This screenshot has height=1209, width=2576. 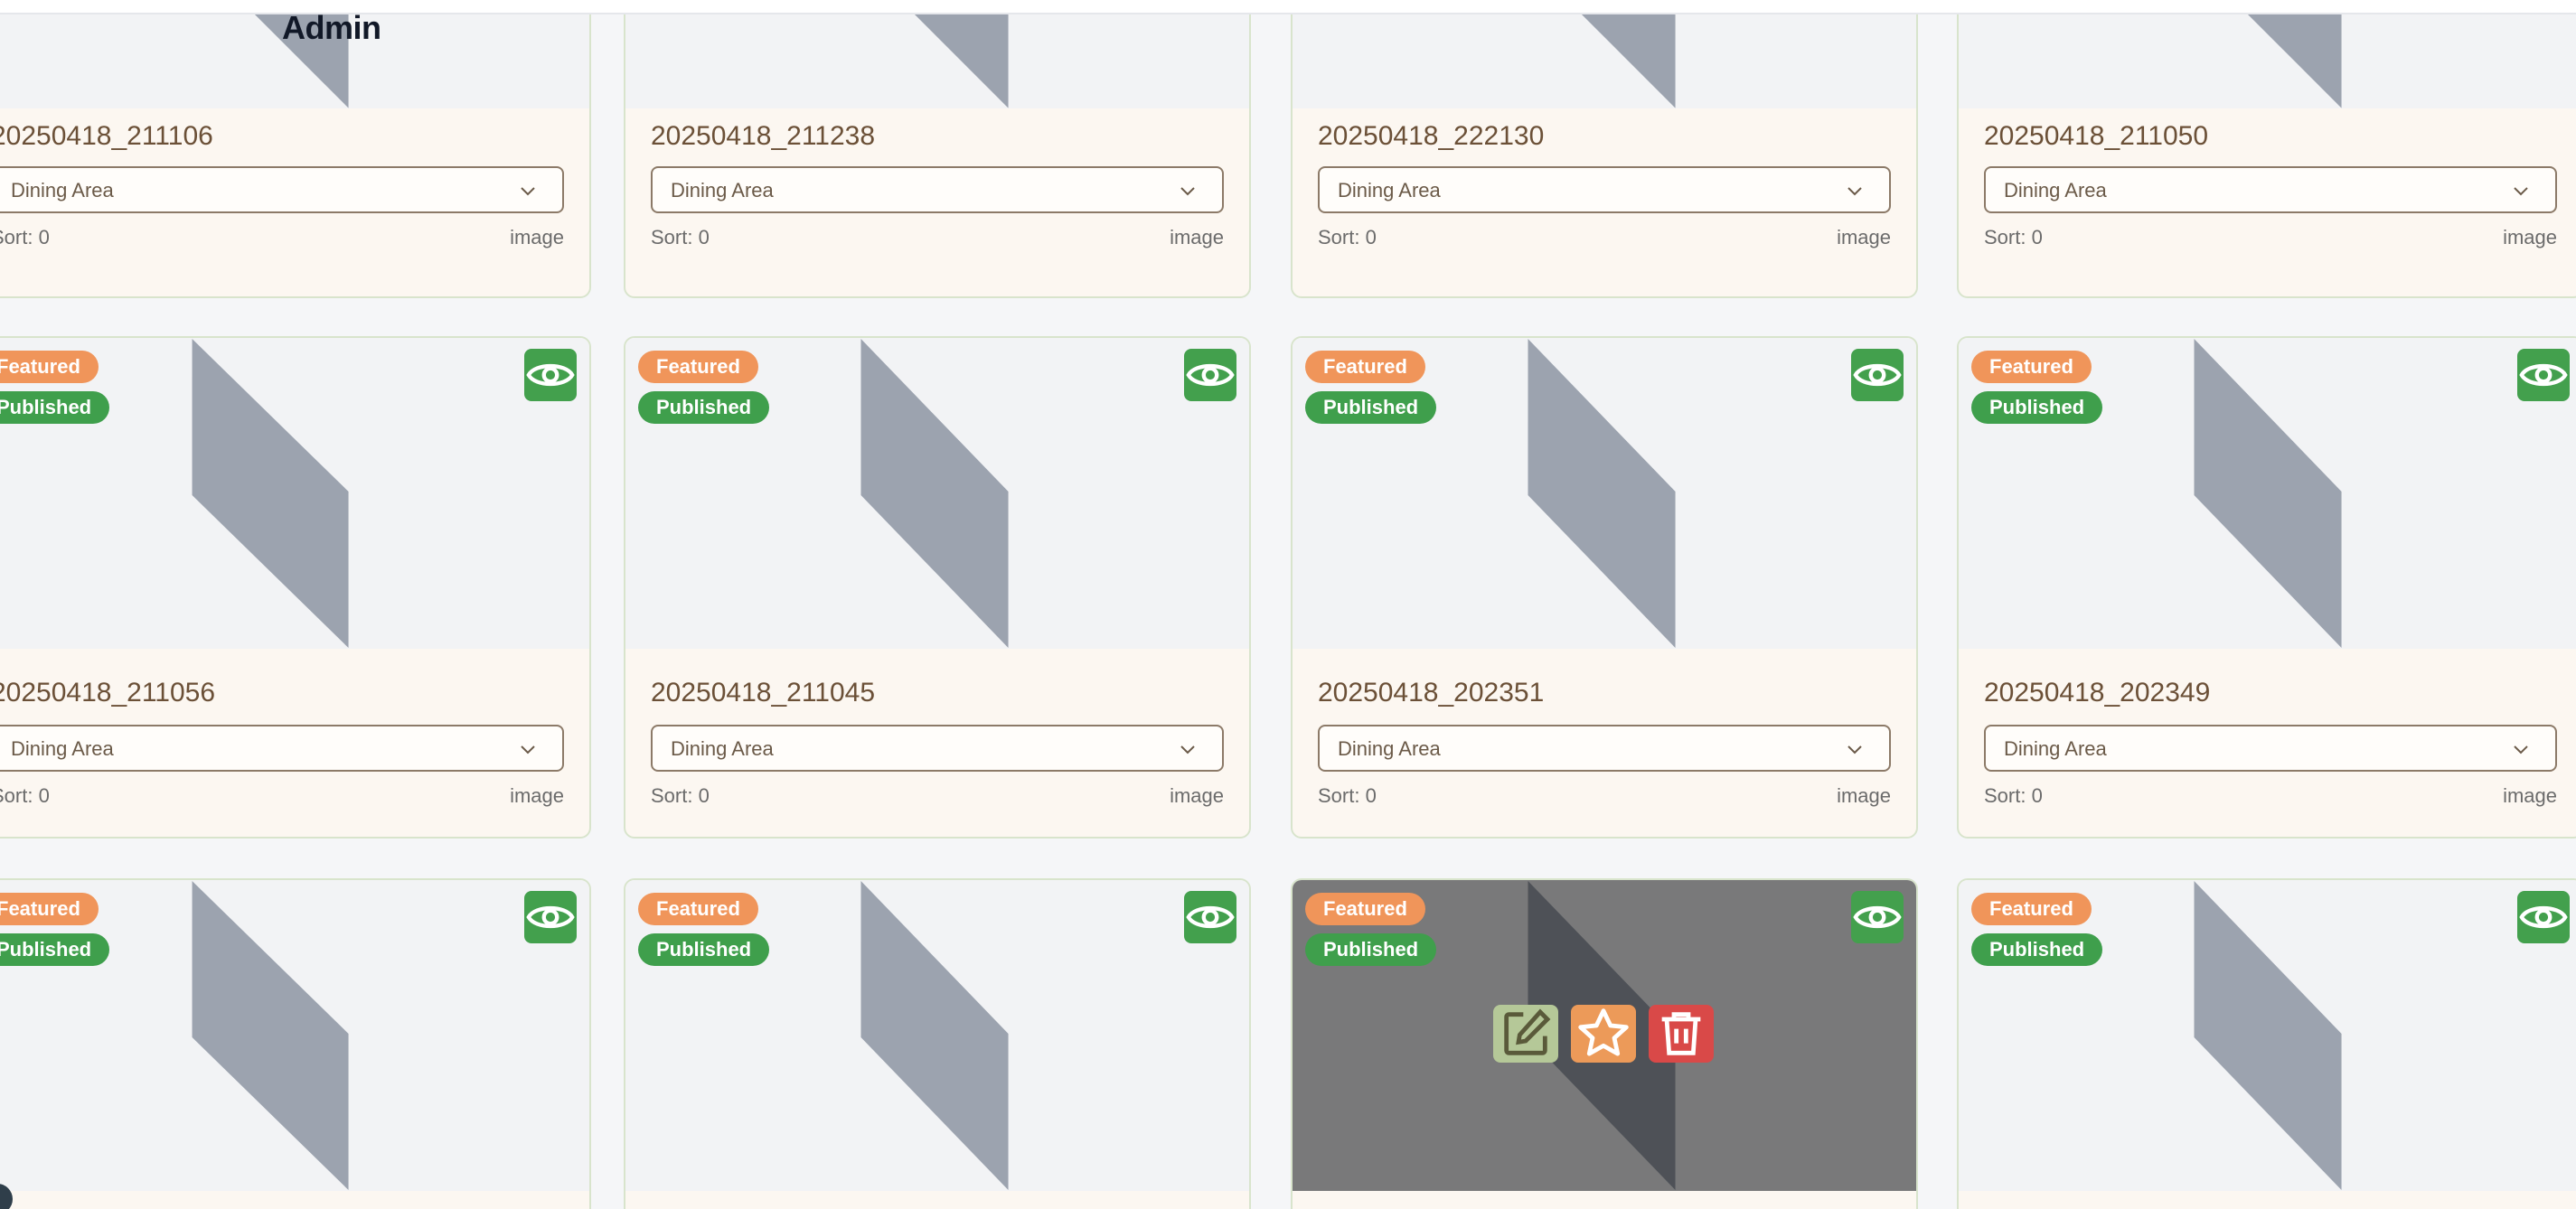 I want to click on card-title: 20250418_222130, so click(x=1431, y=136).